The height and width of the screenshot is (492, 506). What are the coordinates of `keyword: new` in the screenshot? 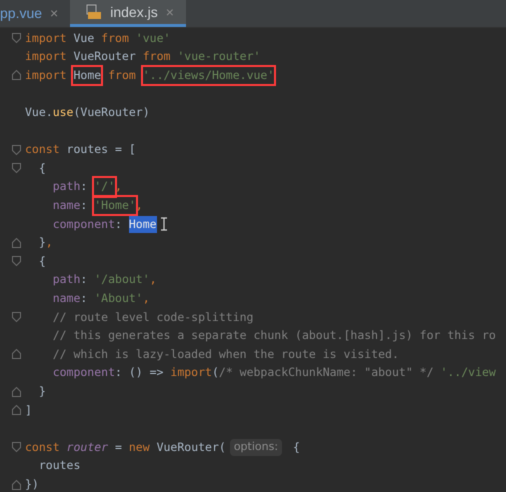 It's located at (139, 447).